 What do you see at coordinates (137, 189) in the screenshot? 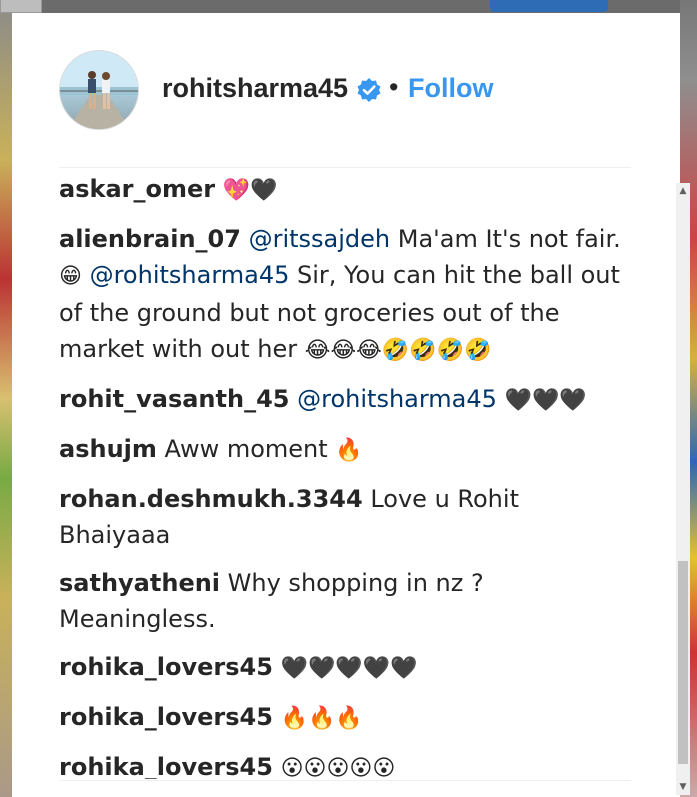
I see `comment-username: askar_omer` at bounding box center [137, 189].